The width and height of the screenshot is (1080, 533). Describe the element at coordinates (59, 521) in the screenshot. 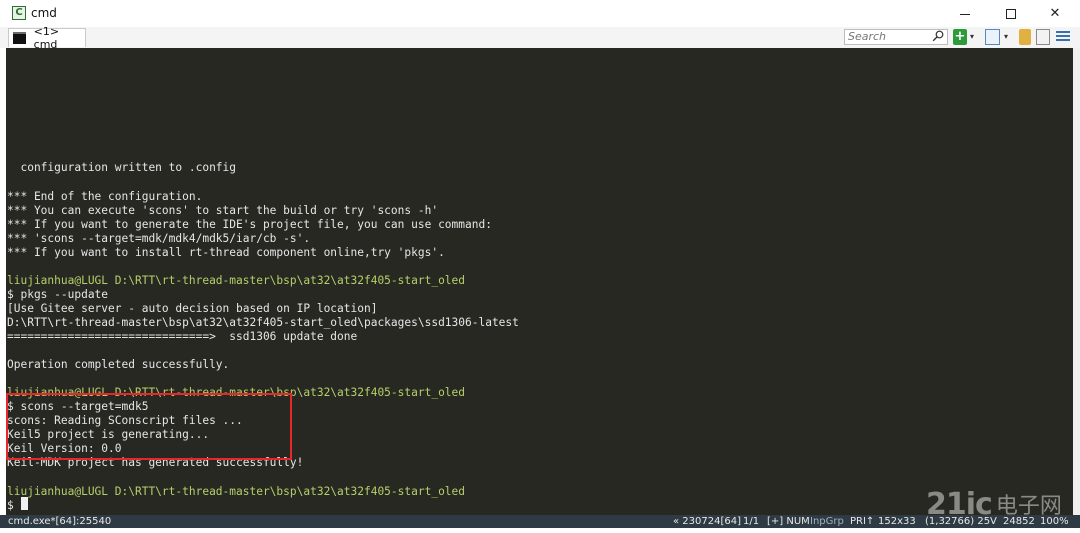

I see `status-process: cmd.exe*[64]:25540` at that location.